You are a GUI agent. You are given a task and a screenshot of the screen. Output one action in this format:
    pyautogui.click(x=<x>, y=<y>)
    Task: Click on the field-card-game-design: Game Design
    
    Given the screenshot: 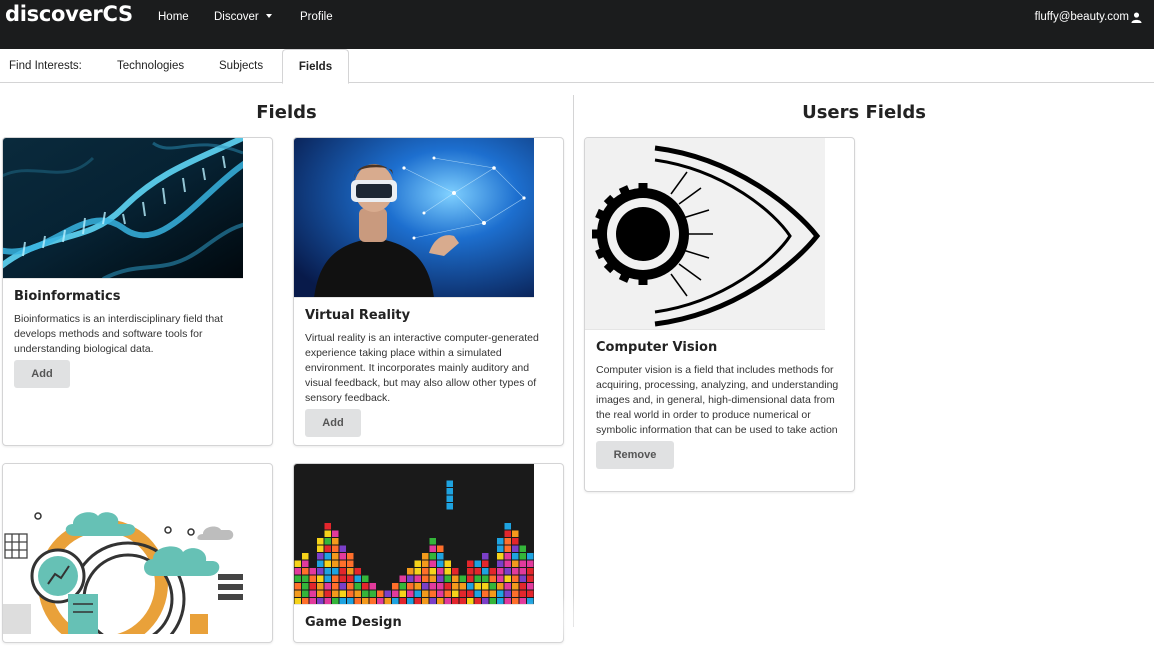 What is the action you would take?
    pyautogui.click(x=428, y=553)
    